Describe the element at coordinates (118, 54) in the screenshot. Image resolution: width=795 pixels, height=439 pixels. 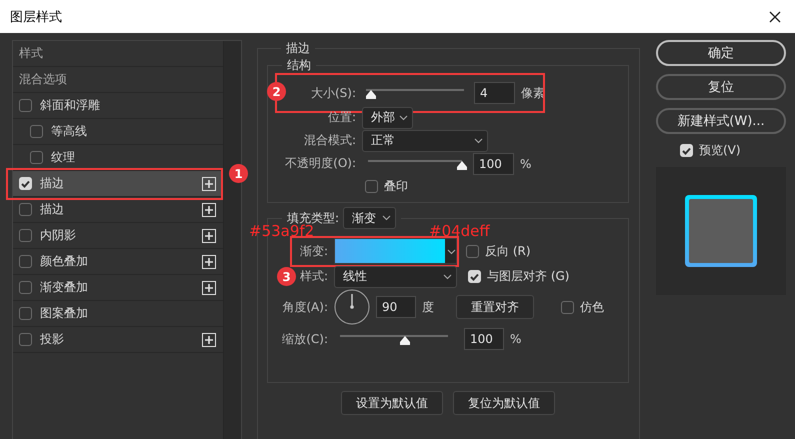
I see `style-list-item: 样式` at that location.